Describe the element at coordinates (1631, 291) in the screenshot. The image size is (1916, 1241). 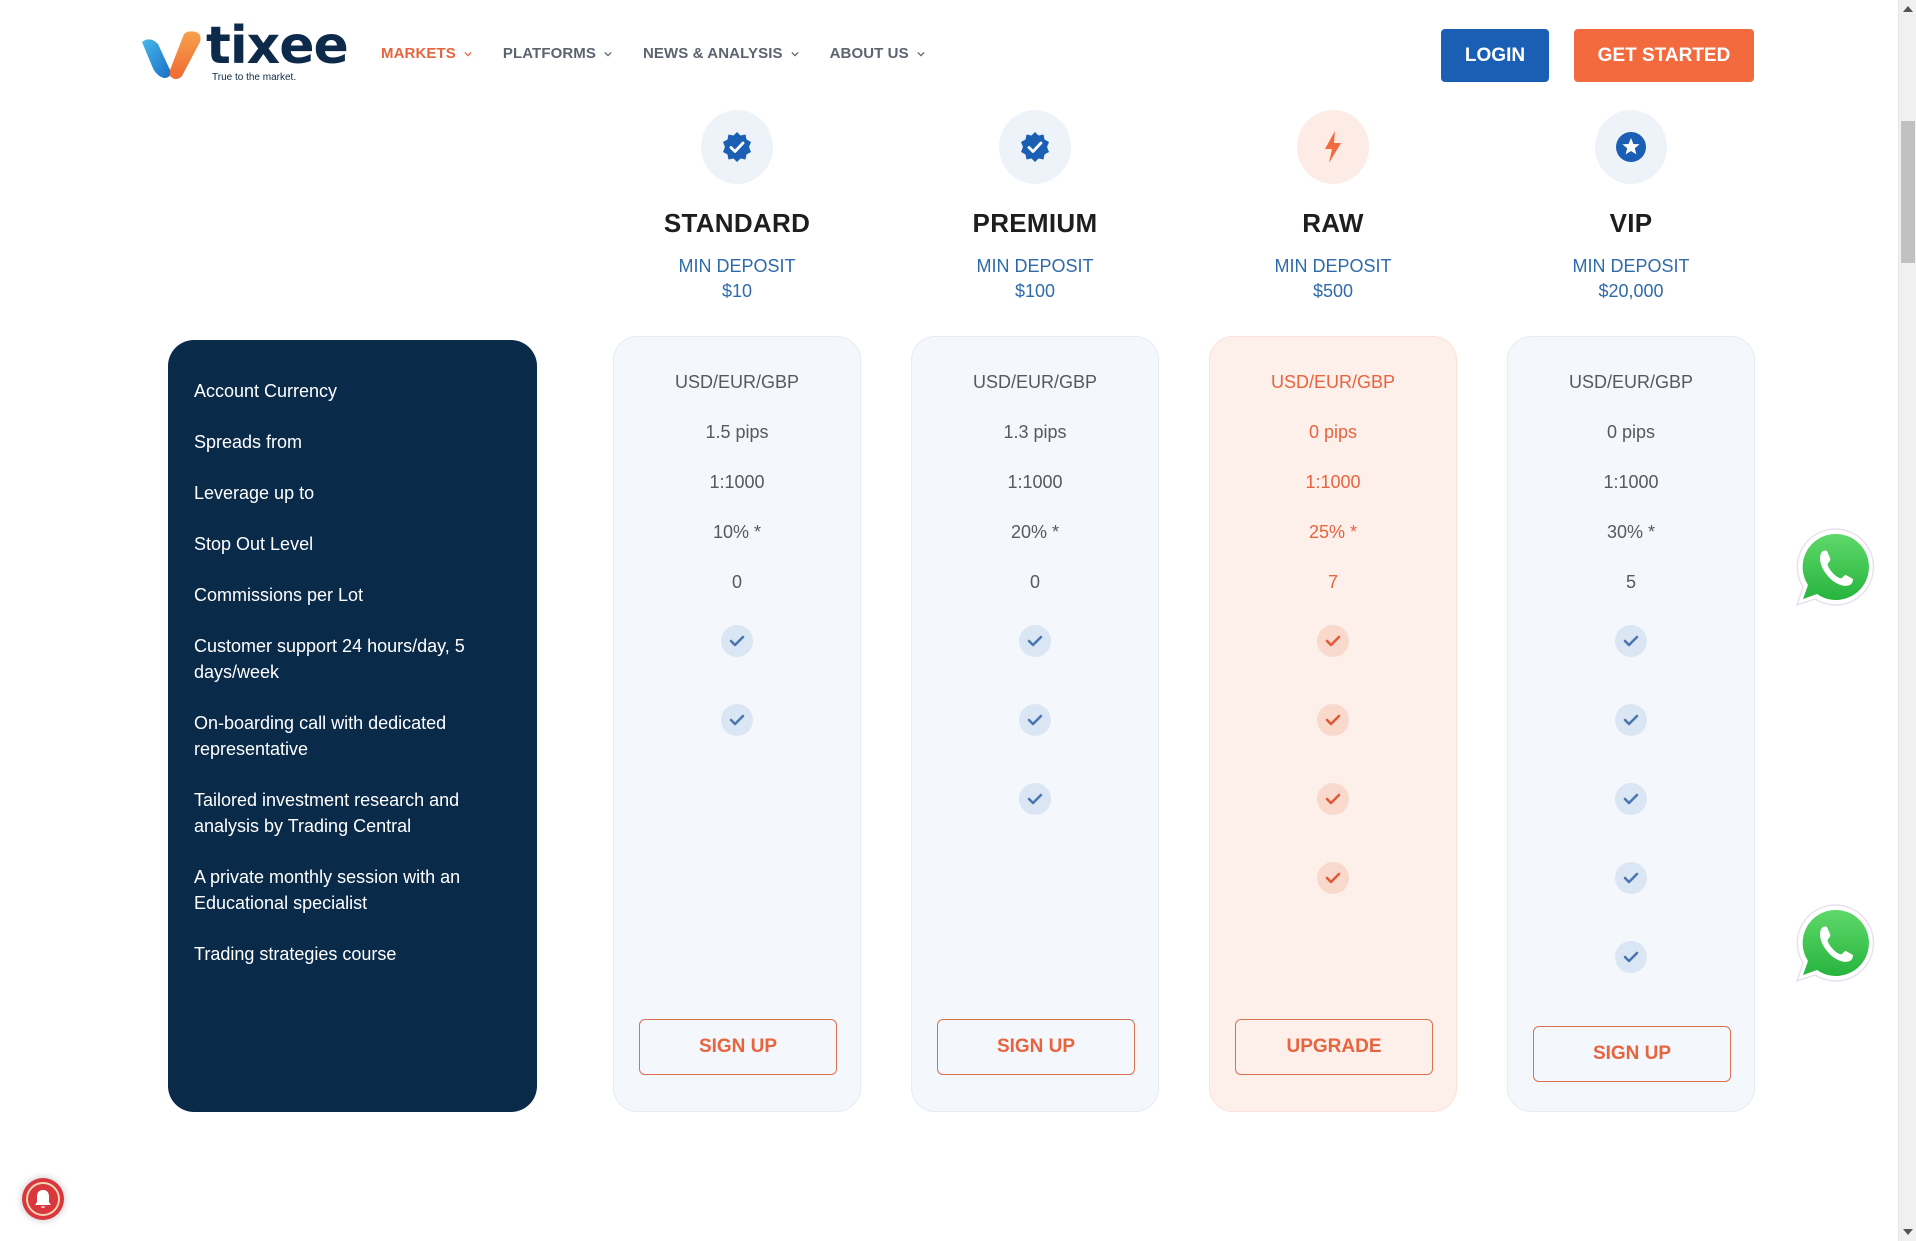
I see `min-deposit-value: $20,000` at that location.